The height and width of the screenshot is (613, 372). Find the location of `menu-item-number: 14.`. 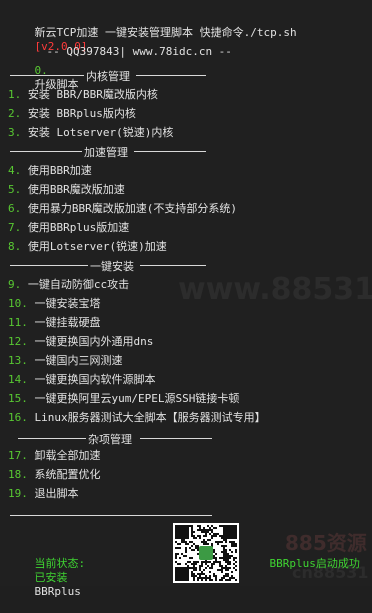

menu-item-number: 14. is located at coordinates (18, 379).